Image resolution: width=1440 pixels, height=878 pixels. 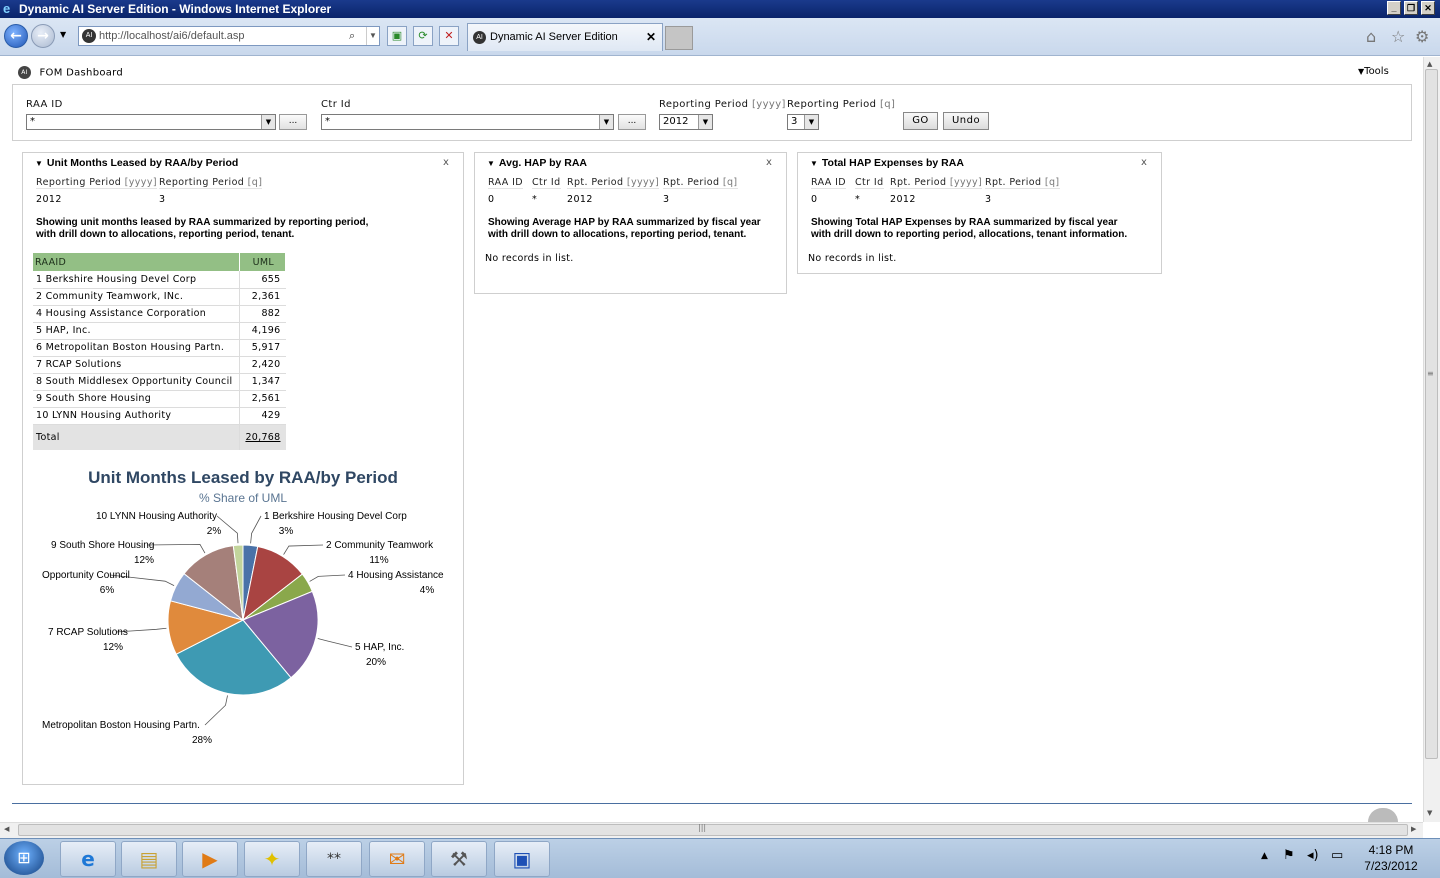 I want to click on raa-name-cell: 7 RCAP Solutions, so click(x=136, y=365).